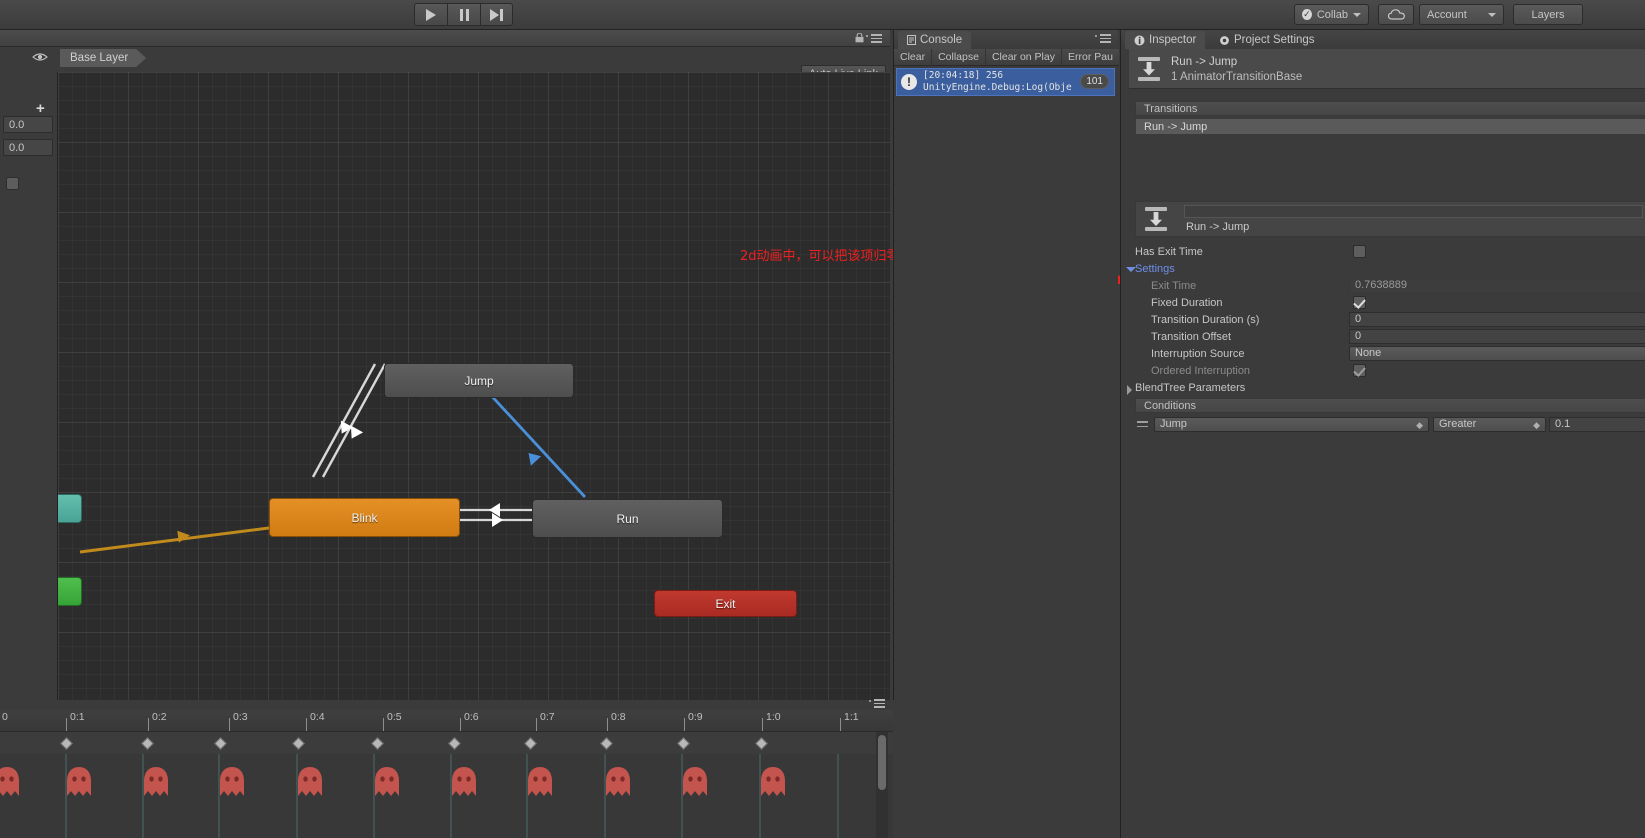 The height and width of the screenshot is (838, 1645). I want to click on condition-drag-handle, so click(1142, 424).